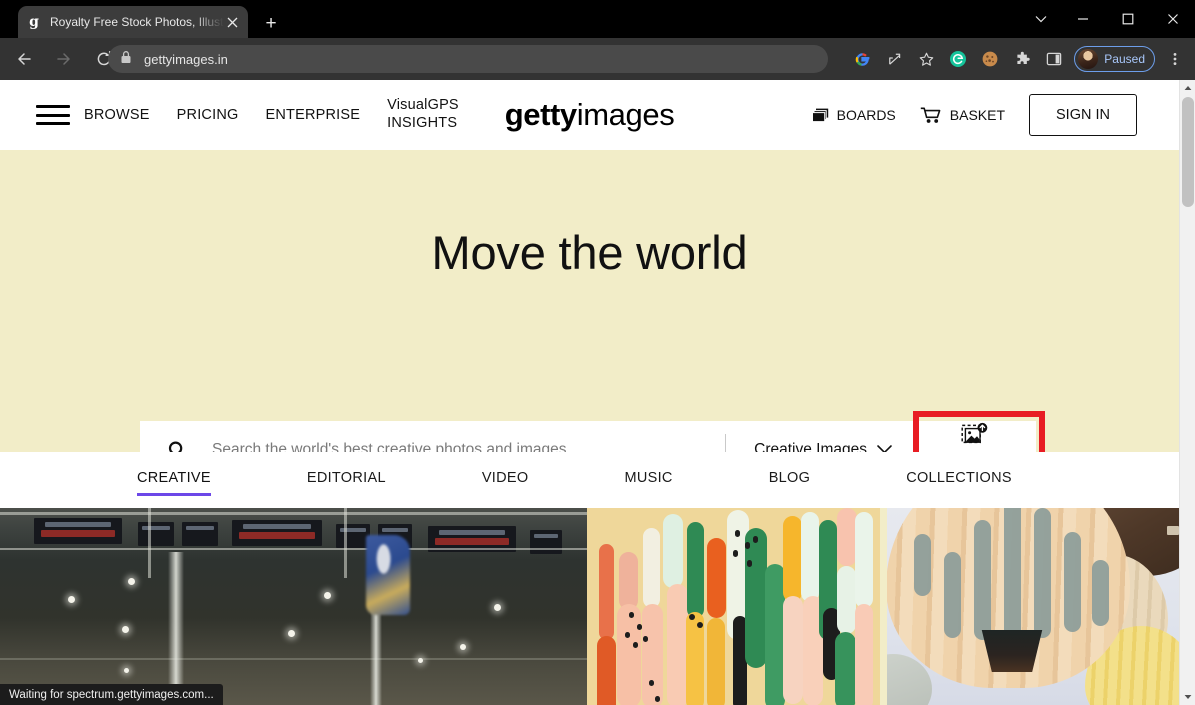 This screenshot has height=705, width=1195. I want to click on page-scrollbar, so click(1187, 392).